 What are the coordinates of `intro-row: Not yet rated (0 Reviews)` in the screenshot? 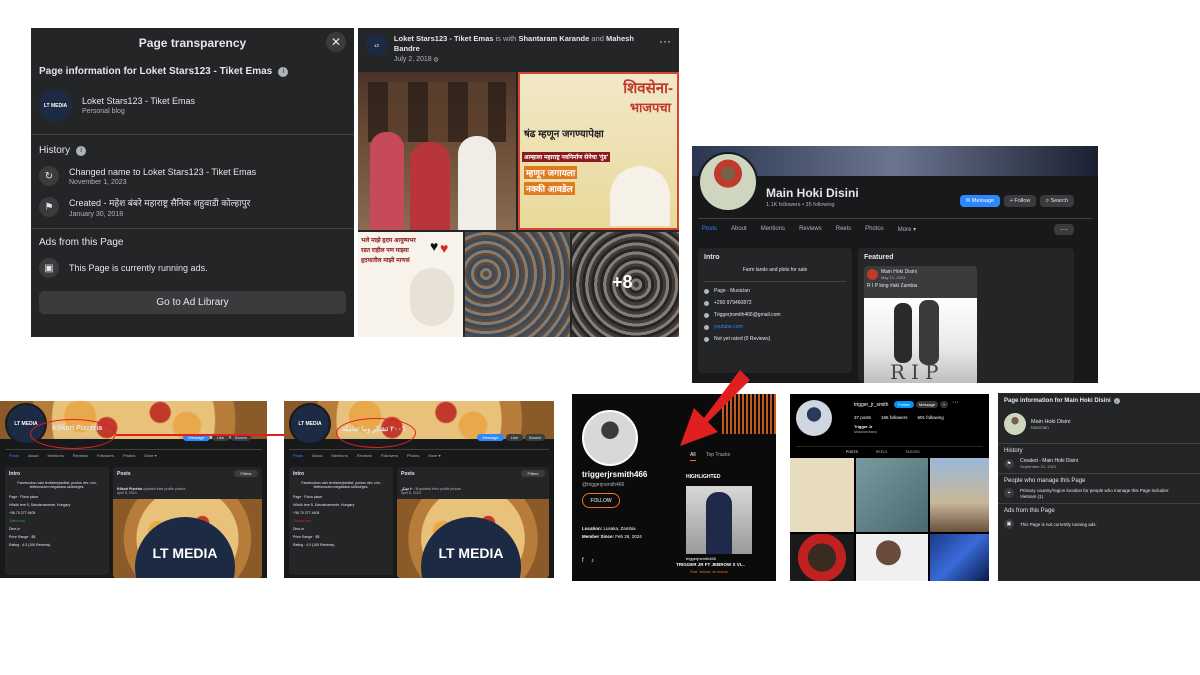 It's located at (742, 339).